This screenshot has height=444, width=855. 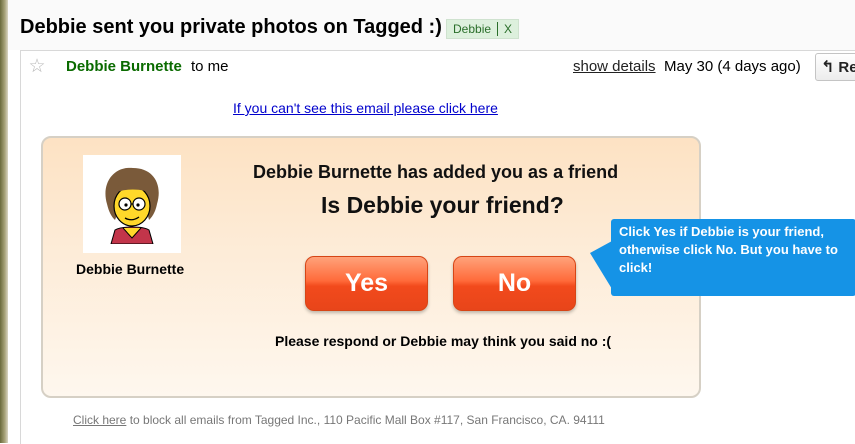 What do you see at coordinates (828, 67) in the screenshot?
I see `reply-arrow-icon: ↰` at bounding box center [828, 67].